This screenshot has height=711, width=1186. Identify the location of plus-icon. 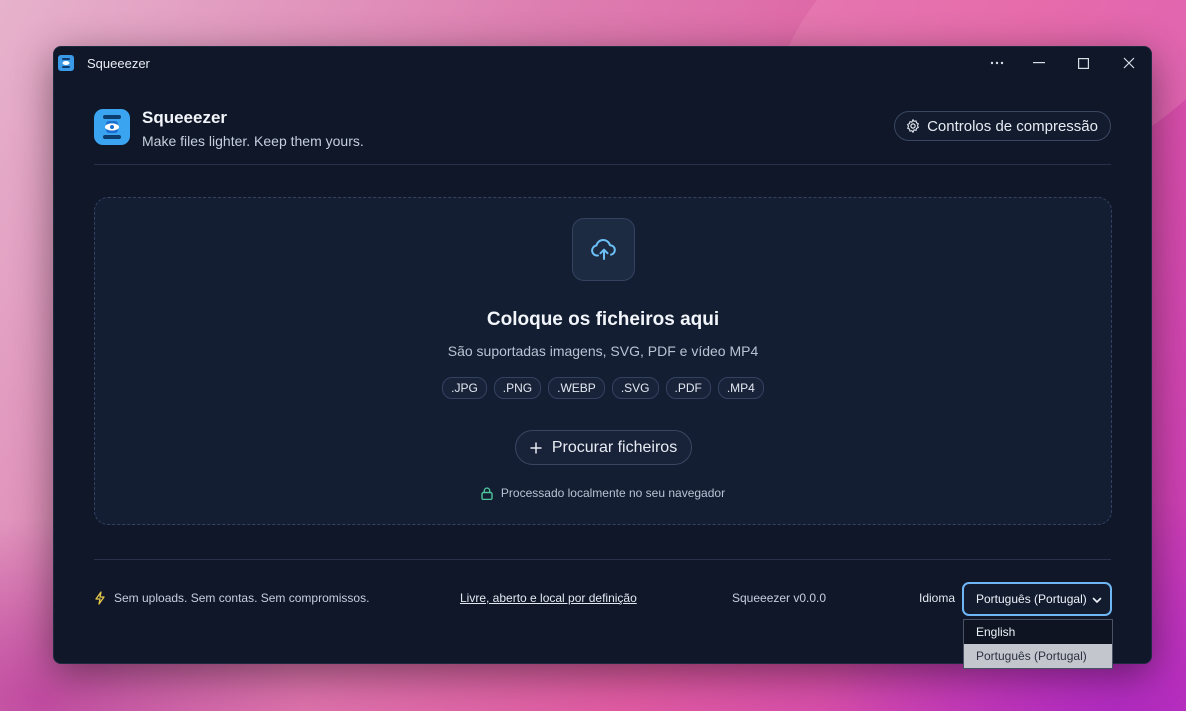
(536, 447).